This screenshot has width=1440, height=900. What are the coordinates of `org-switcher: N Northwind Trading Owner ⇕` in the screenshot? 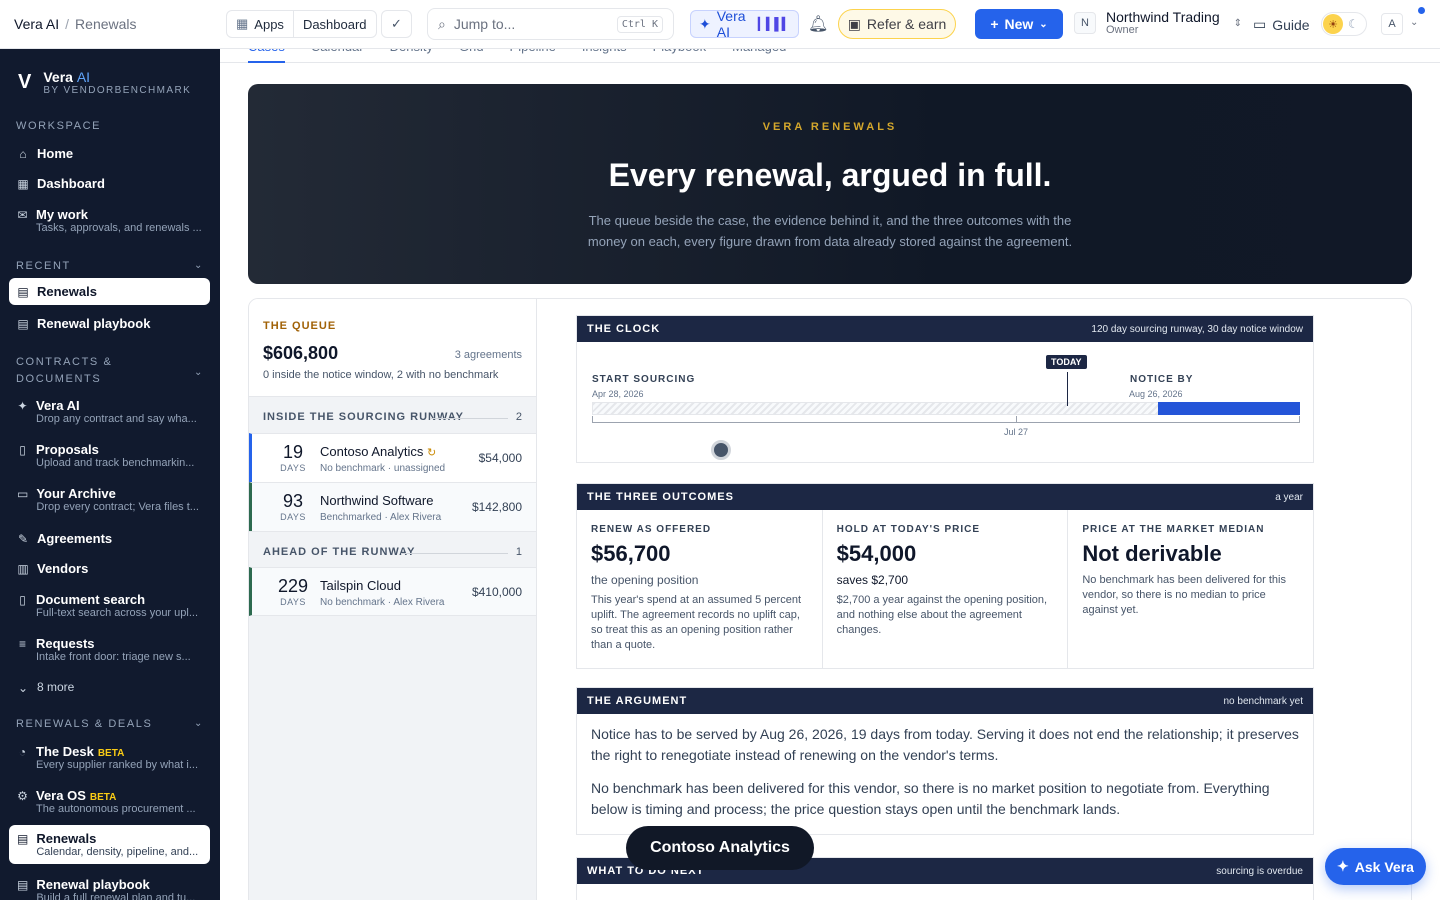 It's located at (1158, 23).